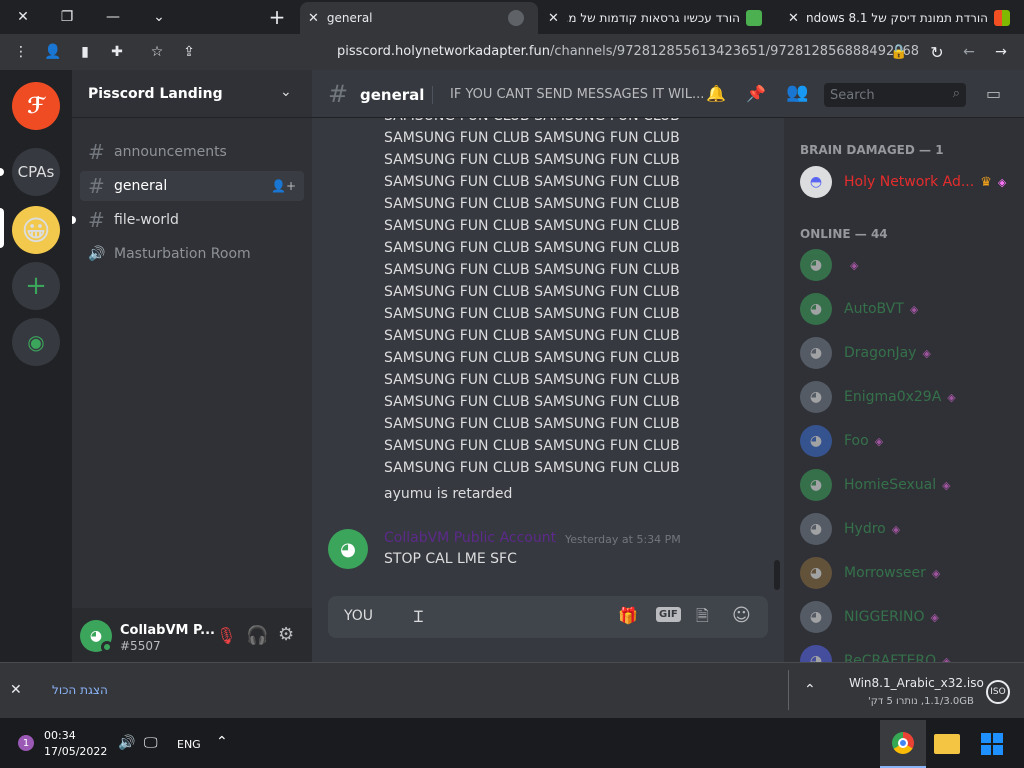 The height and width of the screenshot is (768, 1024). I want to click on member-item: ◕ NIGGERINO ◈, so click(869, 617).